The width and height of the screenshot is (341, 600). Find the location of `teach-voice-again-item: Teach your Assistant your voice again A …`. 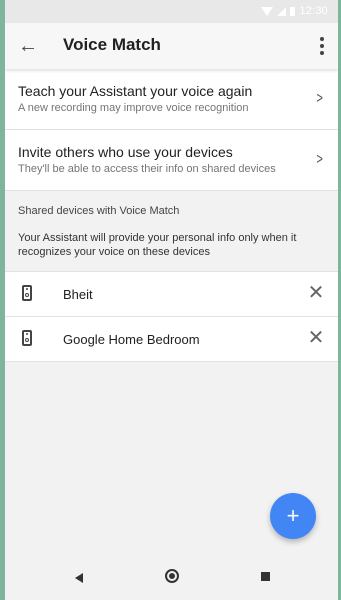

teach-voice-again-item: Teach your Assistant your voice again A … is located at coordinates (171, 99).